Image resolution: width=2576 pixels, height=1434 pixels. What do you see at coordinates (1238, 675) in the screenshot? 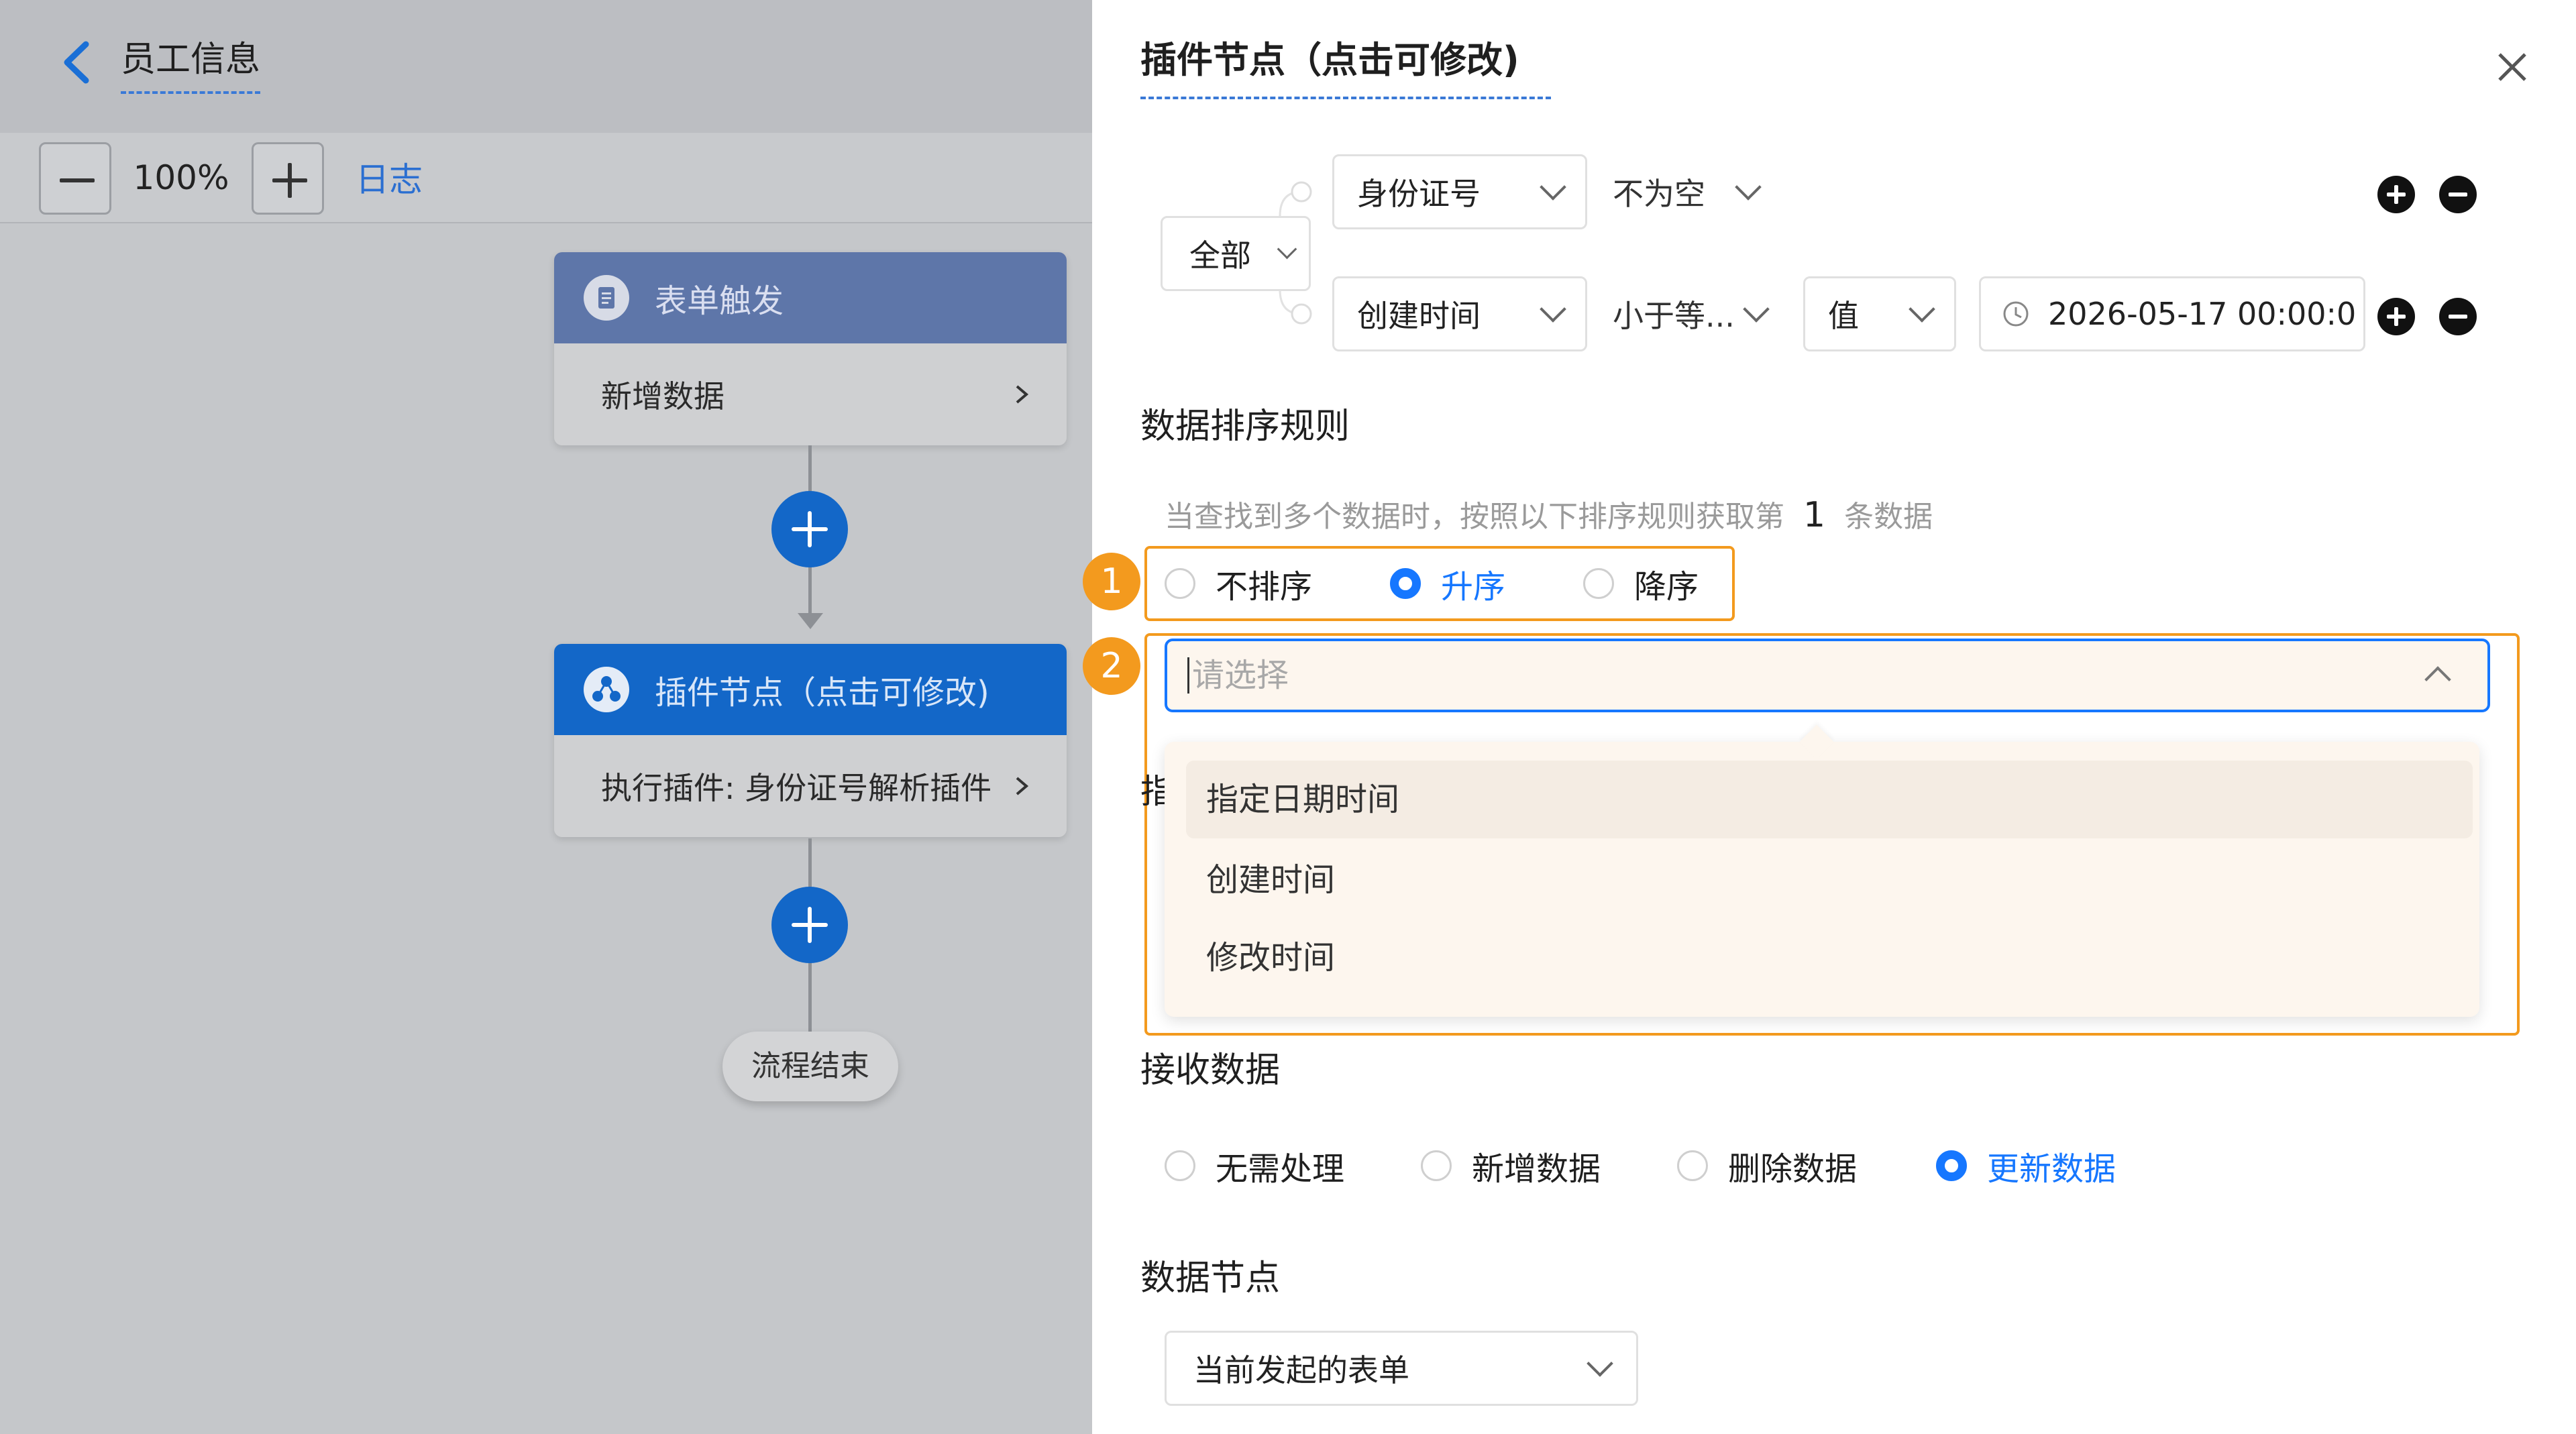
I see `sort-field-placeholder: 请选择` at bounding box center [1238, 675].